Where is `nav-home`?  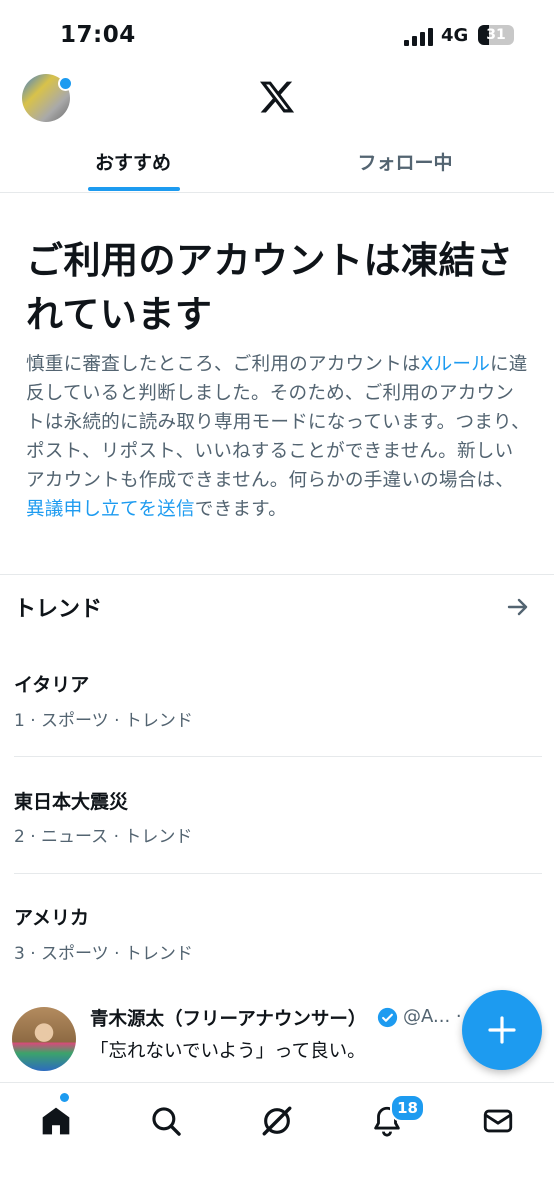
nav-home is located at coordinates (56, 1121).